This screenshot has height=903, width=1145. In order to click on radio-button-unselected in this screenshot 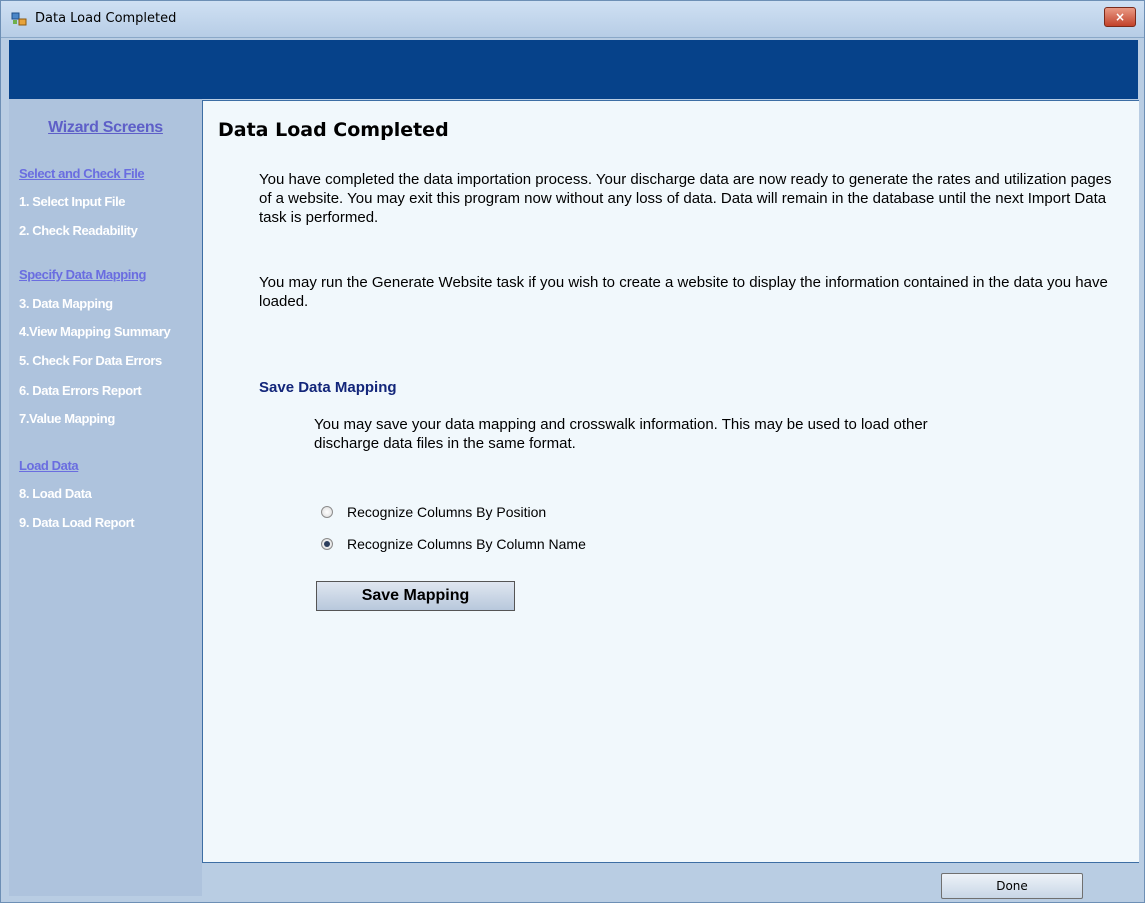, I will do `click(327, 512)`.